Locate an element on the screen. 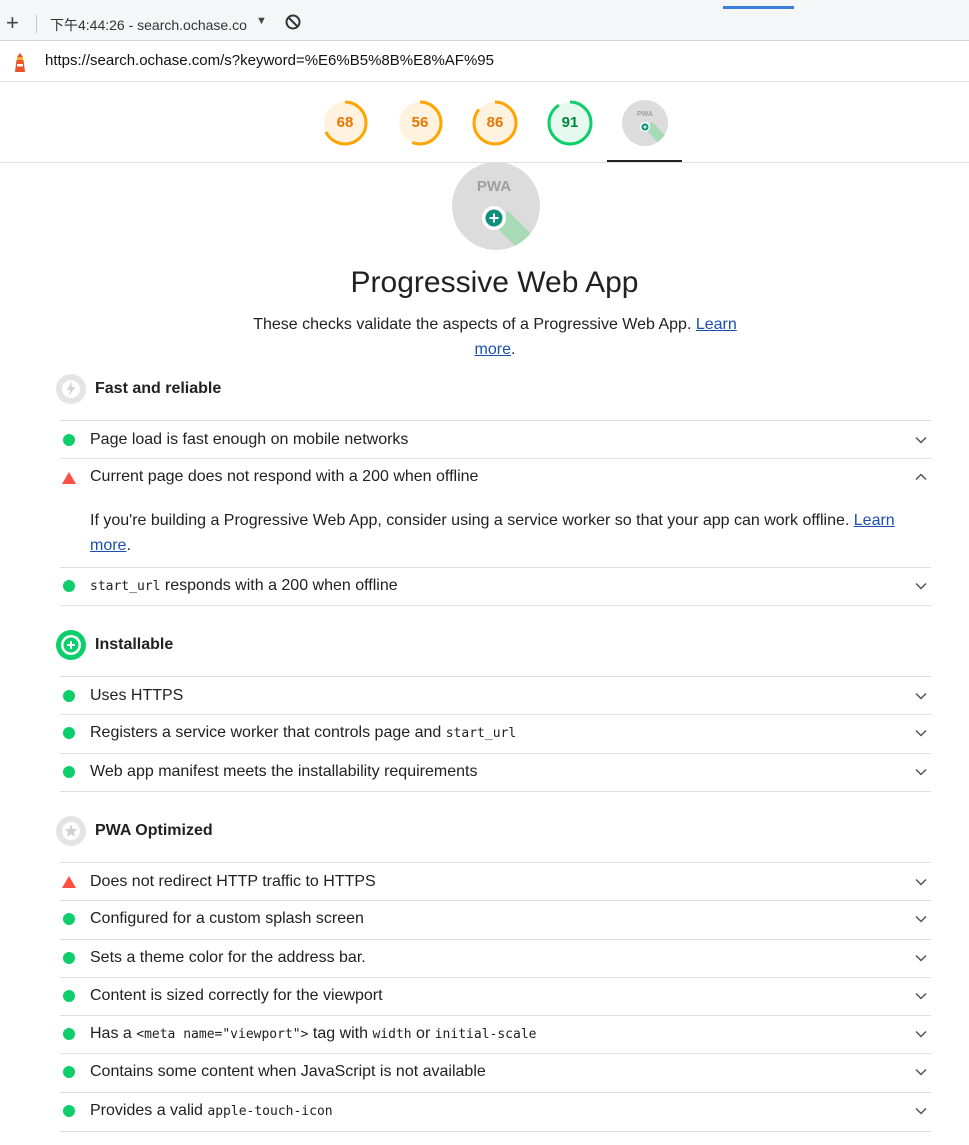 Image resolution: width=969 pixels, height=1145 pixels. audit-row: Does not redirect HTTP traffic to HTTPS is located at coordinates (495, 881).